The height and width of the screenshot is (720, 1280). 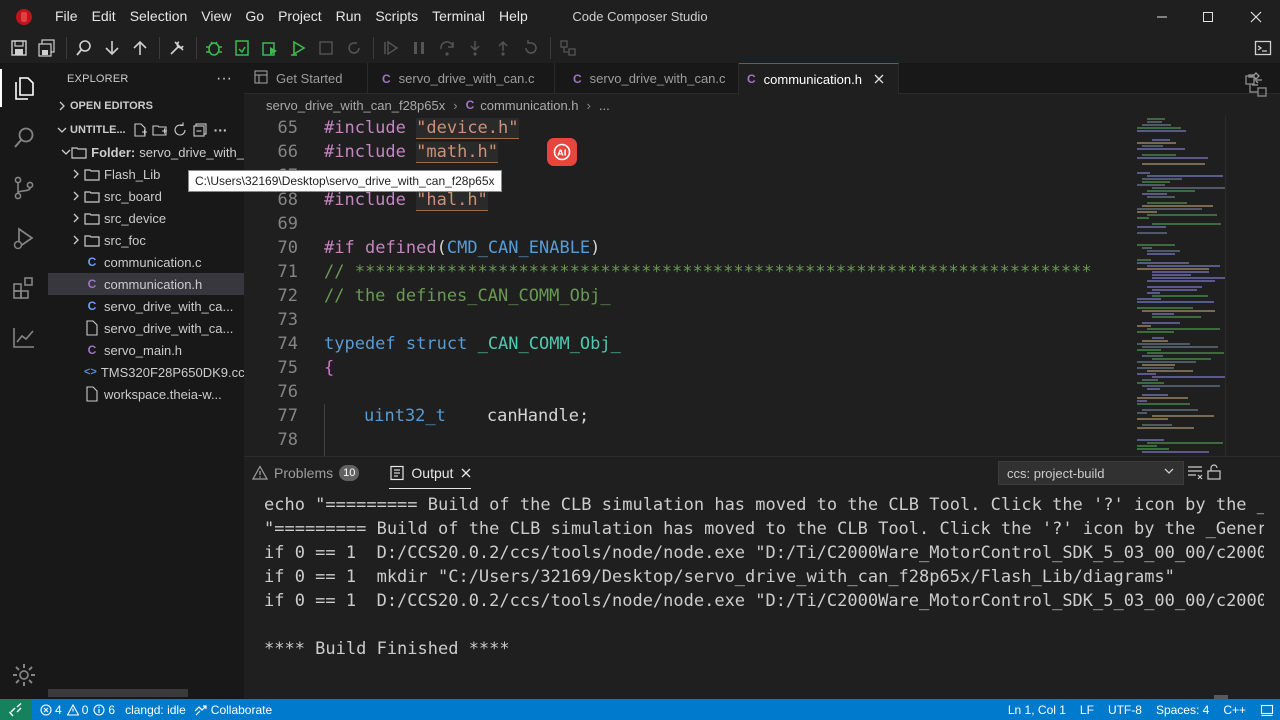 What do you see at coordinates (1037, 710) in the screenshot?
I see `cursor-position: Ln 1, Col 1` at bounding box center [1037, 710].